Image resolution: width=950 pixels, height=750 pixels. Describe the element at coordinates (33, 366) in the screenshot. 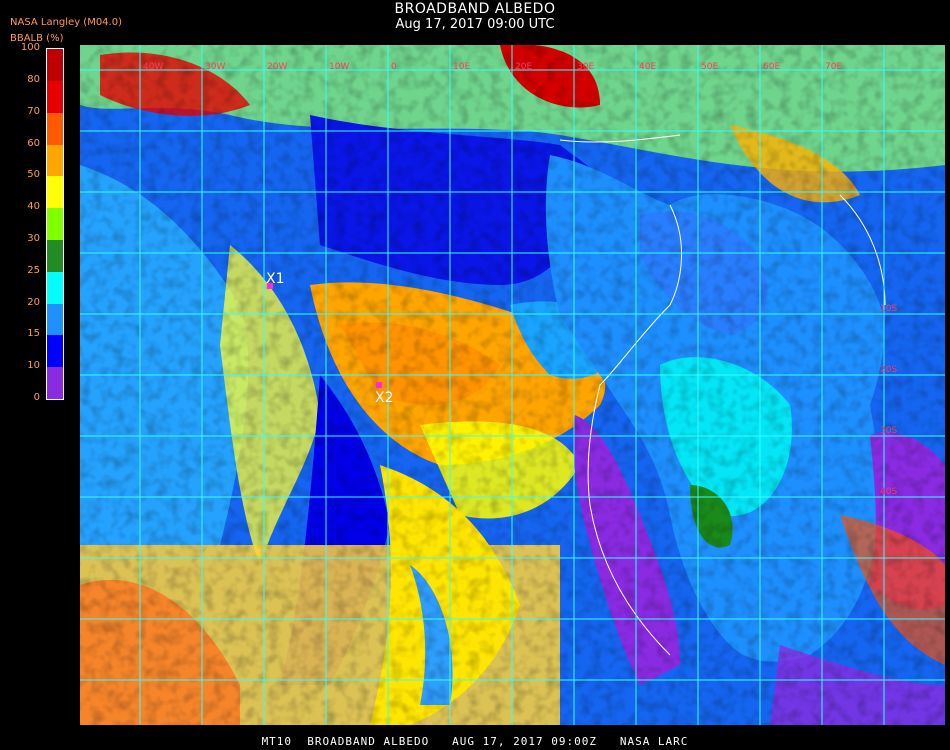

I see `colorbar-tick-label: 10` at that location.